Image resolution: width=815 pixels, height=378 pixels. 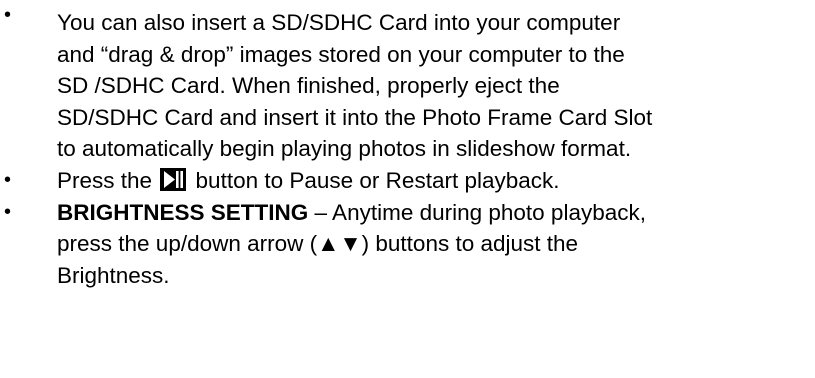 I want to click on list-item-text: Press the, so click(x=108, y=180).